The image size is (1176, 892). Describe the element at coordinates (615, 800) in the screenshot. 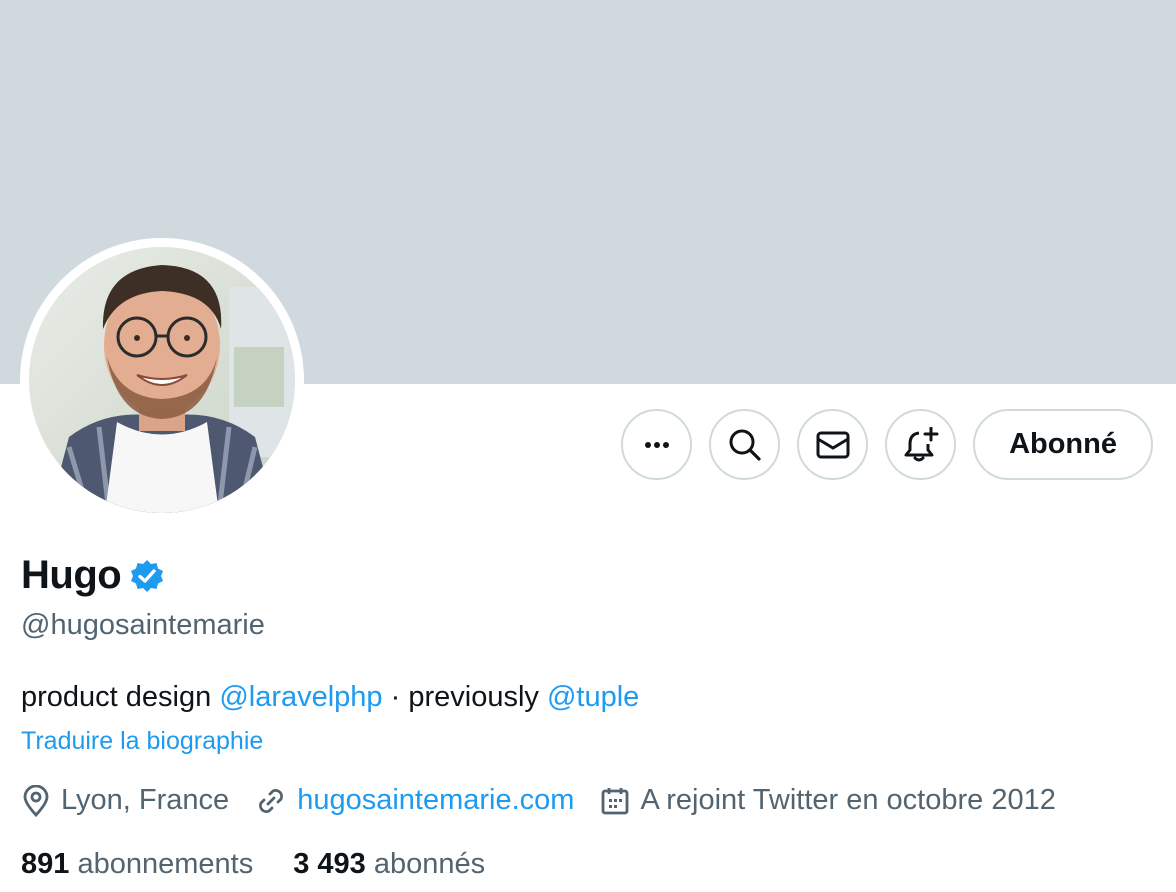

I see `calendar-icon` at that location.